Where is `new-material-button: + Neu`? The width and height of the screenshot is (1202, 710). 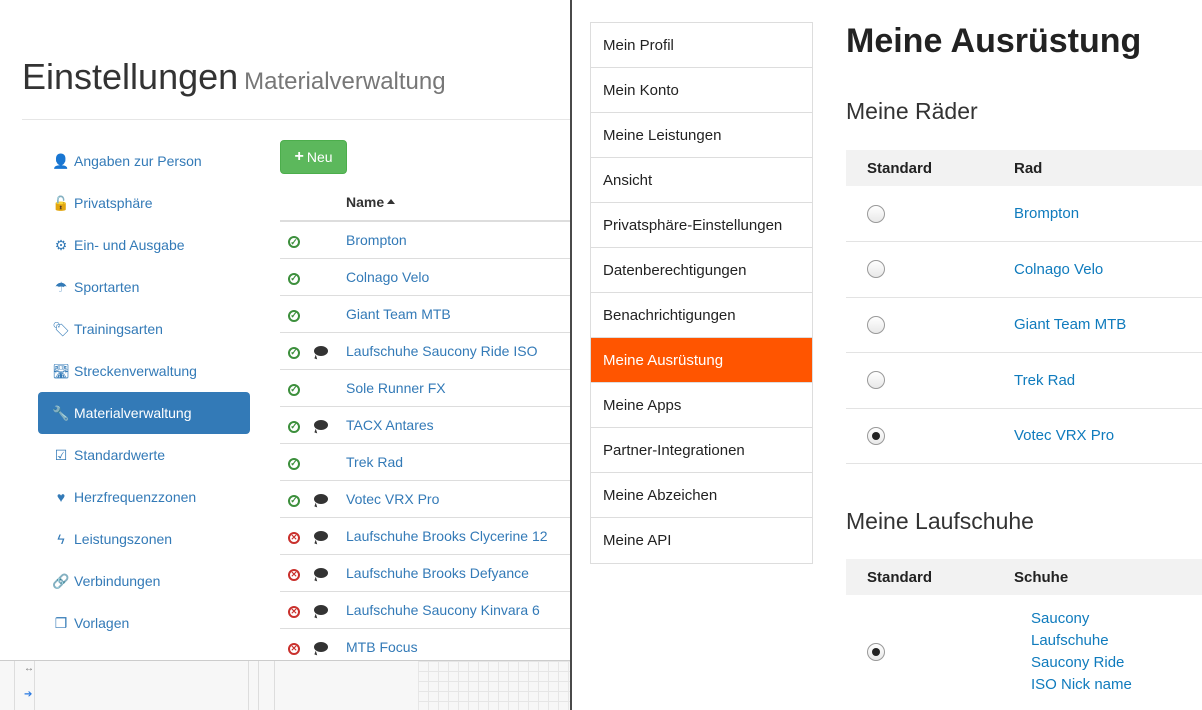 new-material-button: + Neu is located at coordinates (313, 157).